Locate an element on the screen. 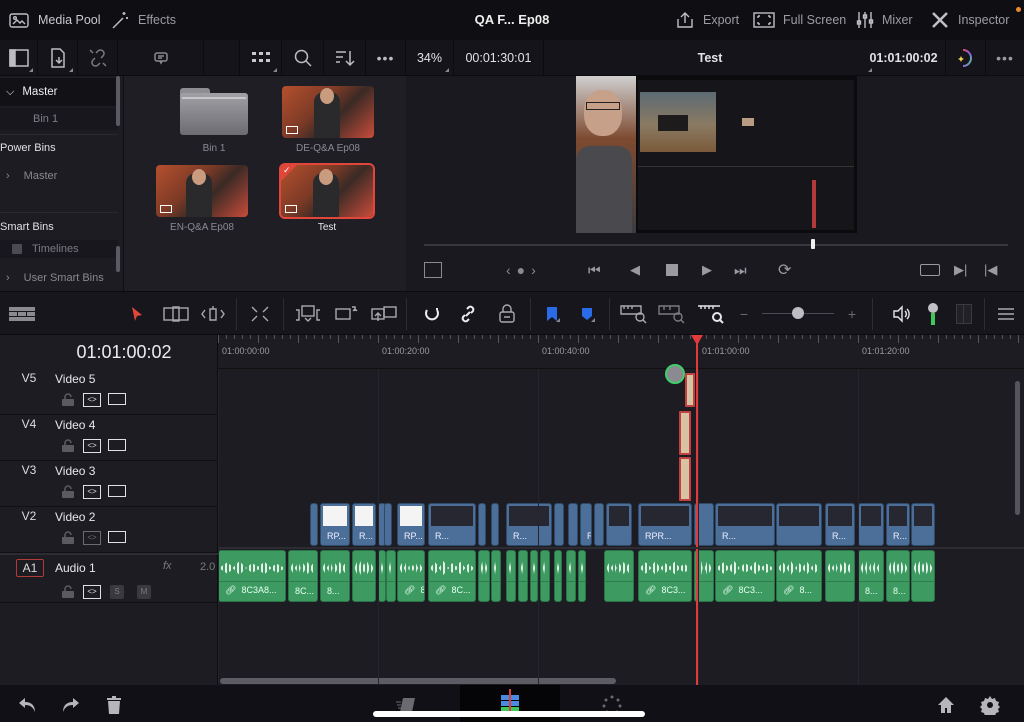 This screenshot has width=1024, height=722. user-smart-bins: › User Smart Bins is located at coordinates (59, 278).